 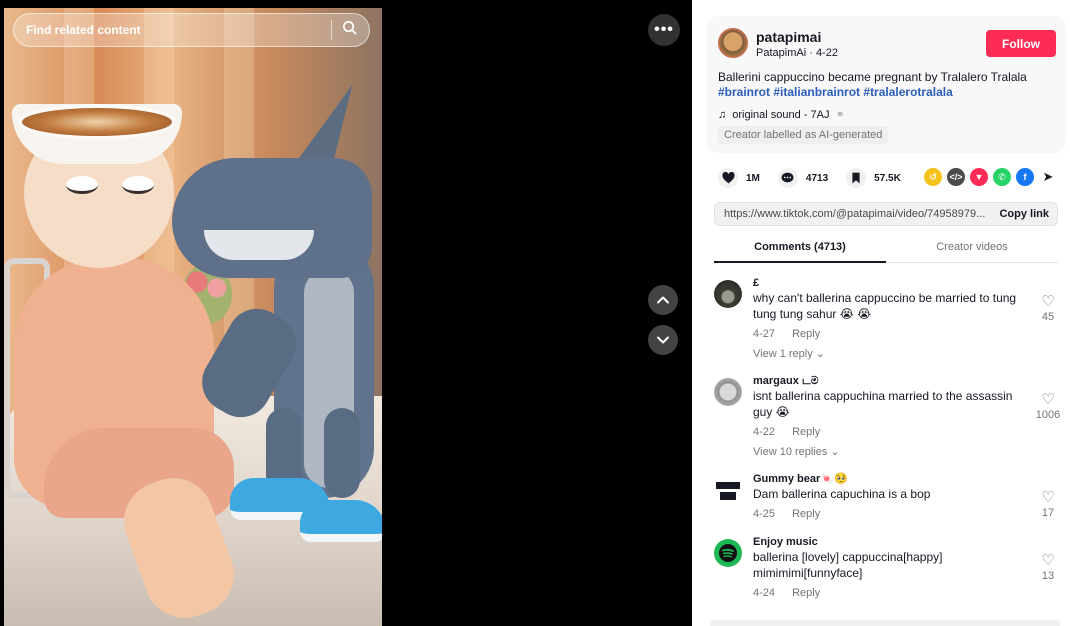 I want to click on ai-generated-label: Creator labelled as AI-generated, so click(x=803, y=135).